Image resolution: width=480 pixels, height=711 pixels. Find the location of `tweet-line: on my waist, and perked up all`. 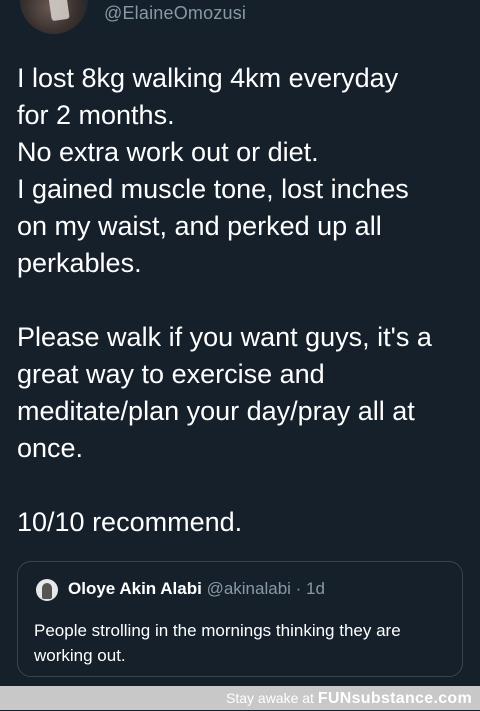

tweet-line: on my waist, and perked up all is located at coordinates (199, 226).